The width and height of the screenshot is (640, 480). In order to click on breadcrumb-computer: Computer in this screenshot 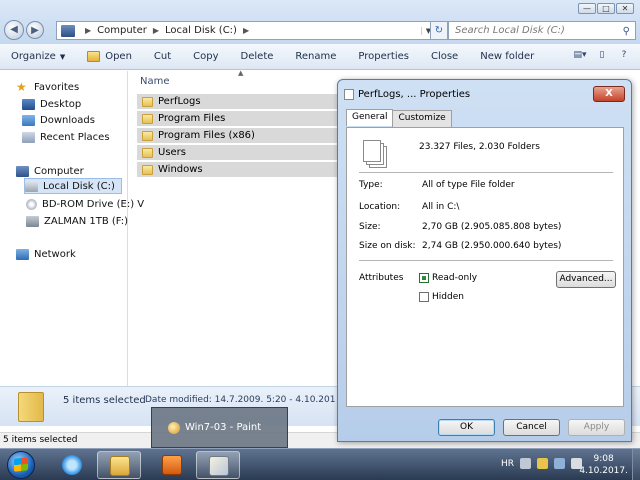, I will do `click(122, 30)`.